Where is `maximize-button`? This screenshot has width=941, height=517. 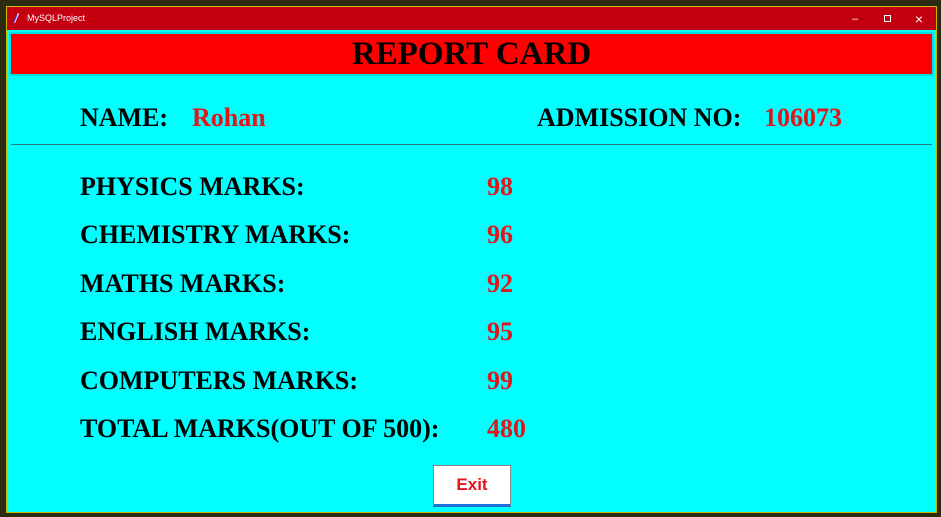
maximize-button is located at coordinates (887, 18).